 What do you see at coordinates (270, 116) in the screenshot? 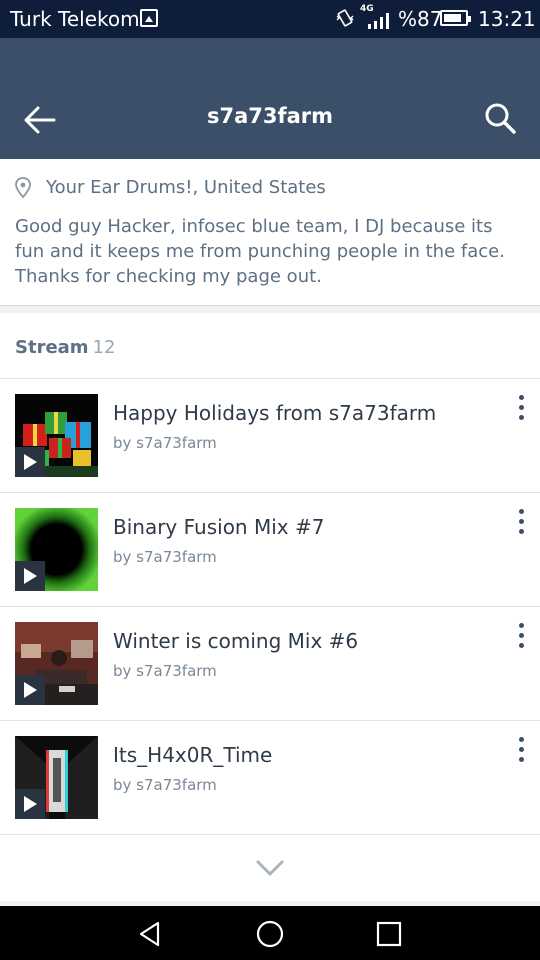
I see `page-title: s7a73farm` at bounding box center [270, 116].